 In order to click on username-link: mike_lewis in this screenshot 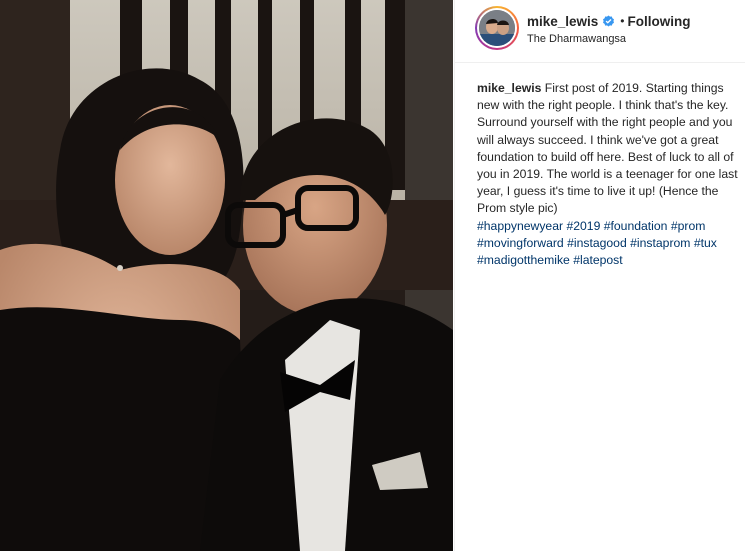, I will do `click(562, 21)`.